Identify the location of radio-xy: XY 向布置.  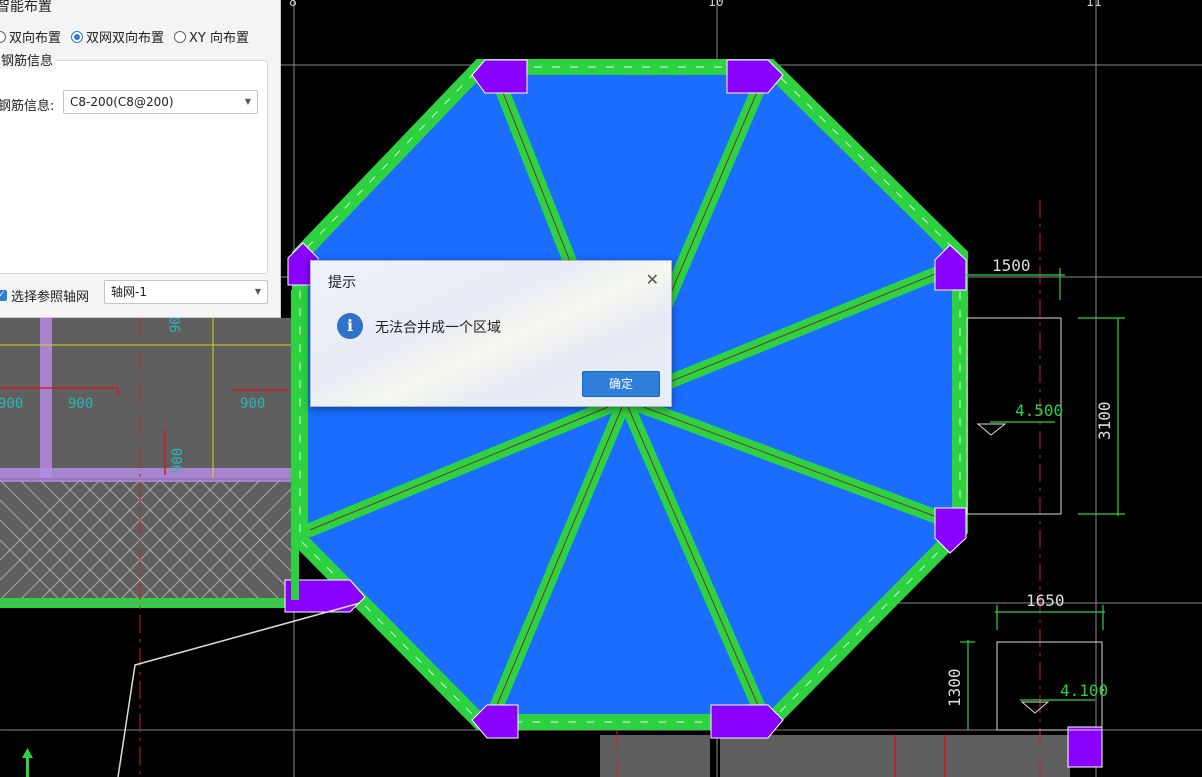
(211, 36).